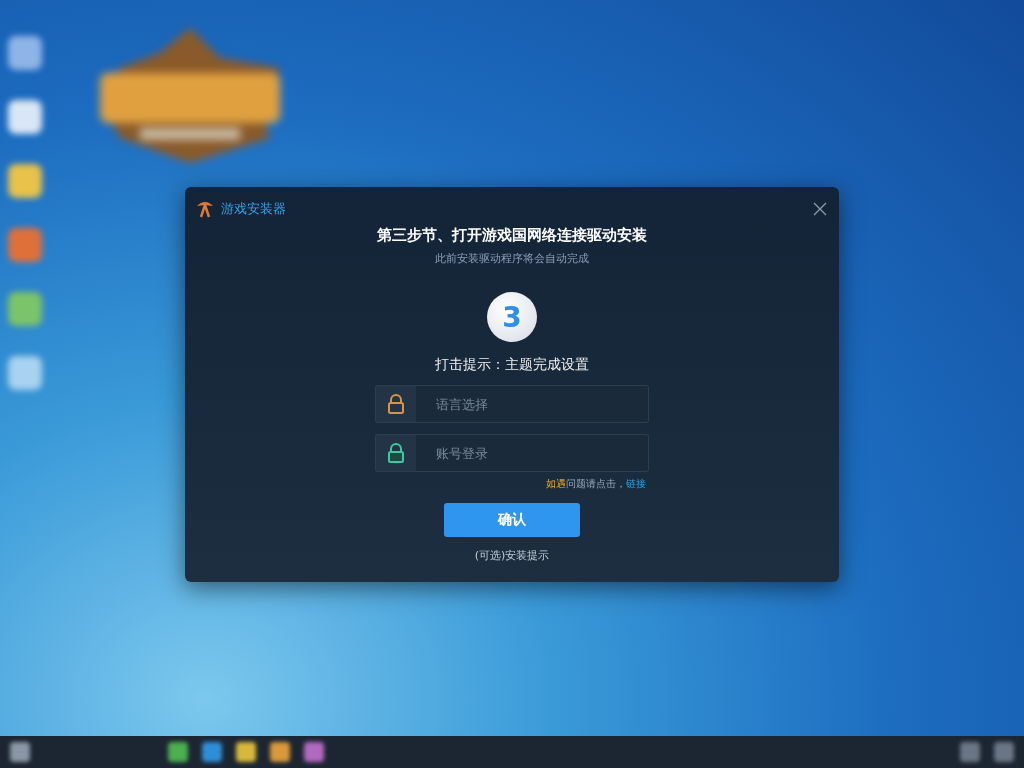 This screenshot has height=768, width=1024. What do you see at coordinates (820, 209) in the screenshot?
I see `close-button` at bounding box center [820, 209].